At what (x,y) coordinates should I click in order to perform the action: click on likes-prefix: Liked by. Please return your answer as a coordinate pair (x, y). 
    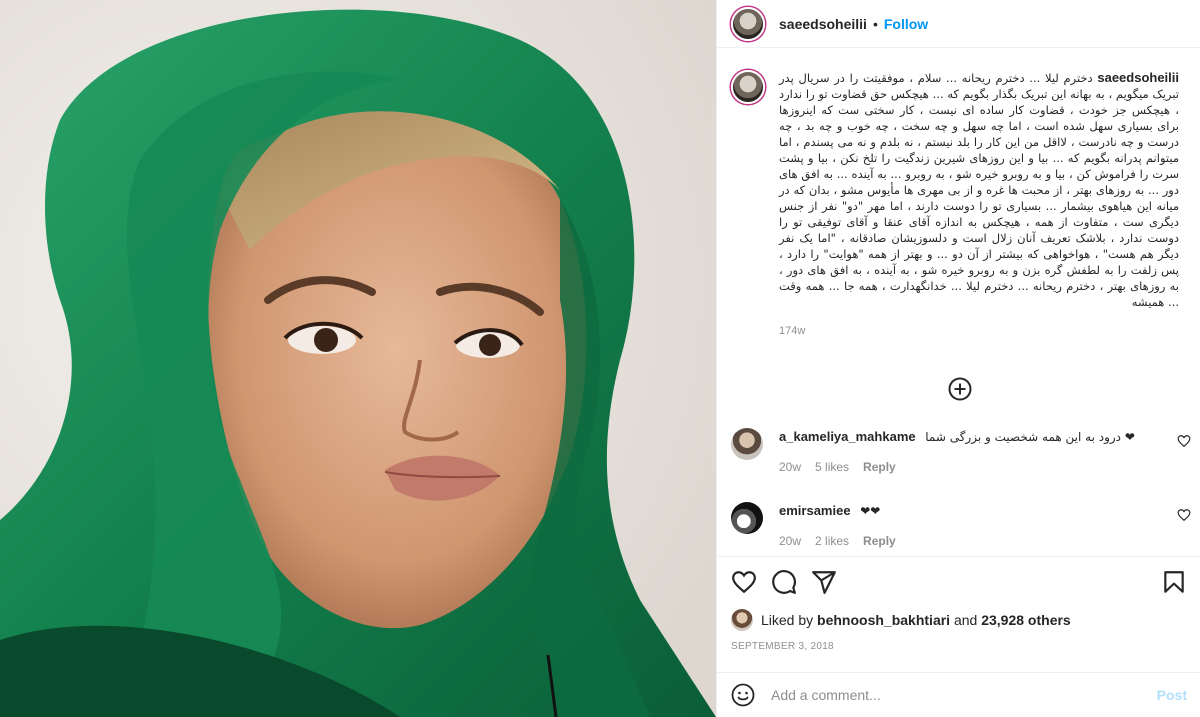
    Looking at the image, I should click on (787, 620).